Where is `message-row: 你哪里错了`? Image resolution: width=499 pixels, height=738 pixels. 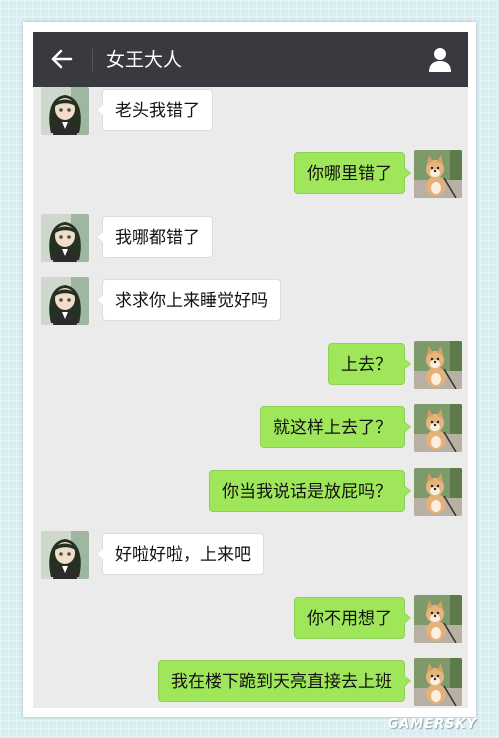
message-row: 你哪里错了 is located at coordinates (250, 175).